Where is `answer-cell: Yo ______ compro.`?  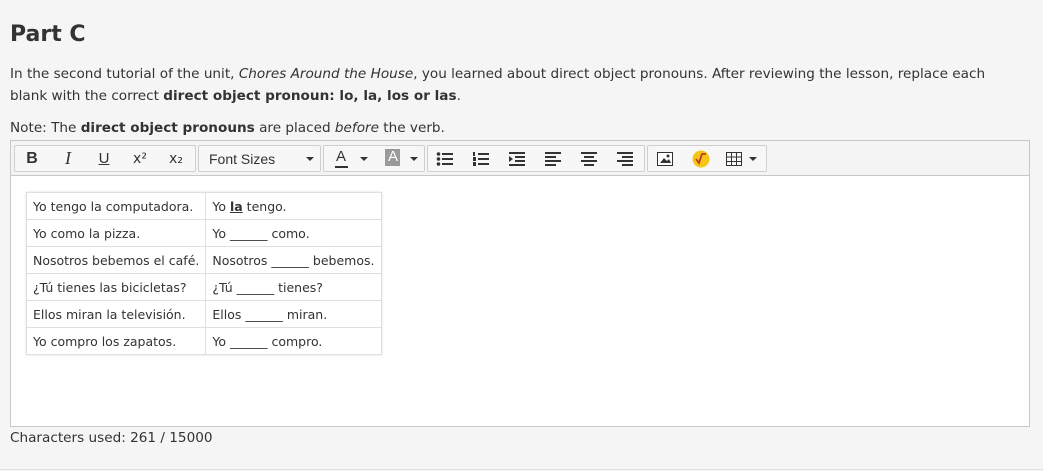 answer-cell: Yo ______ compro. is located at coordinates (294, 341).